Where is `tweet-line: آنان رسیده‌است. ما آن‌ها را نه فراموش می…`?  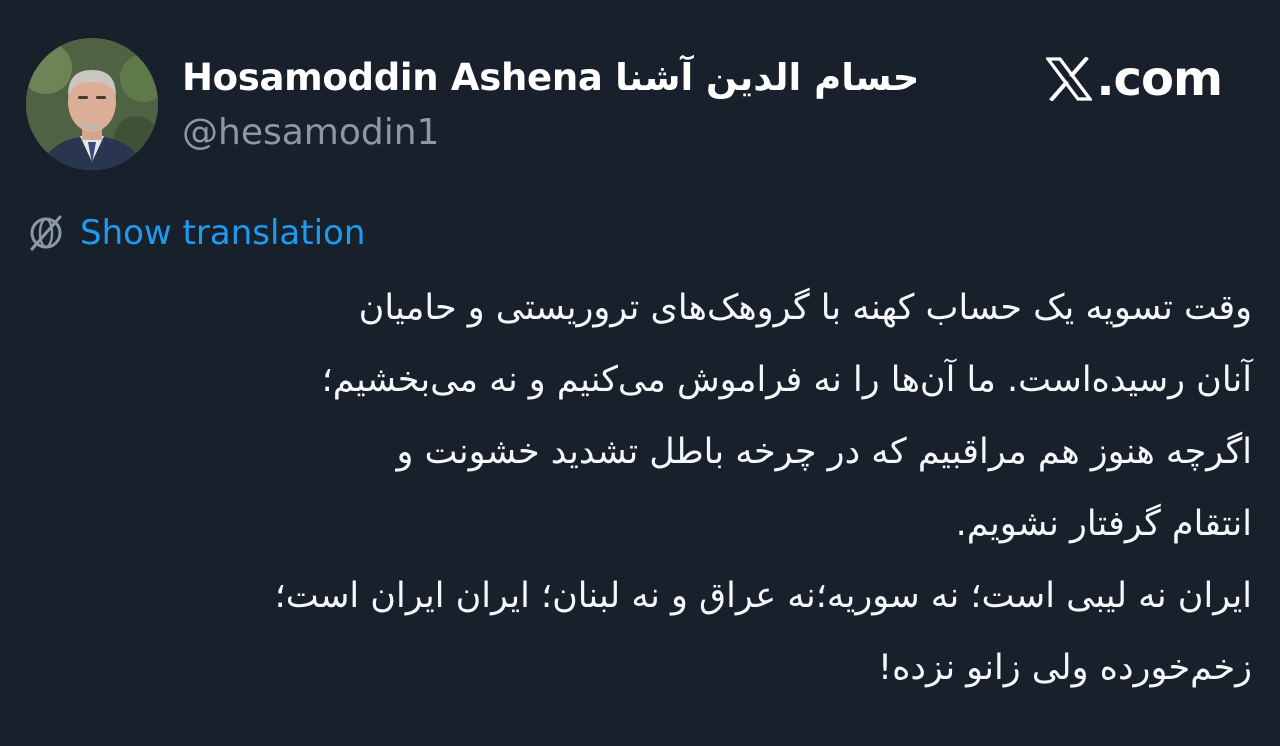
tweet-line: آنان رسیده‌است. ما آن‌ها را نه فراموش می… is located at coordinates (786, 380).